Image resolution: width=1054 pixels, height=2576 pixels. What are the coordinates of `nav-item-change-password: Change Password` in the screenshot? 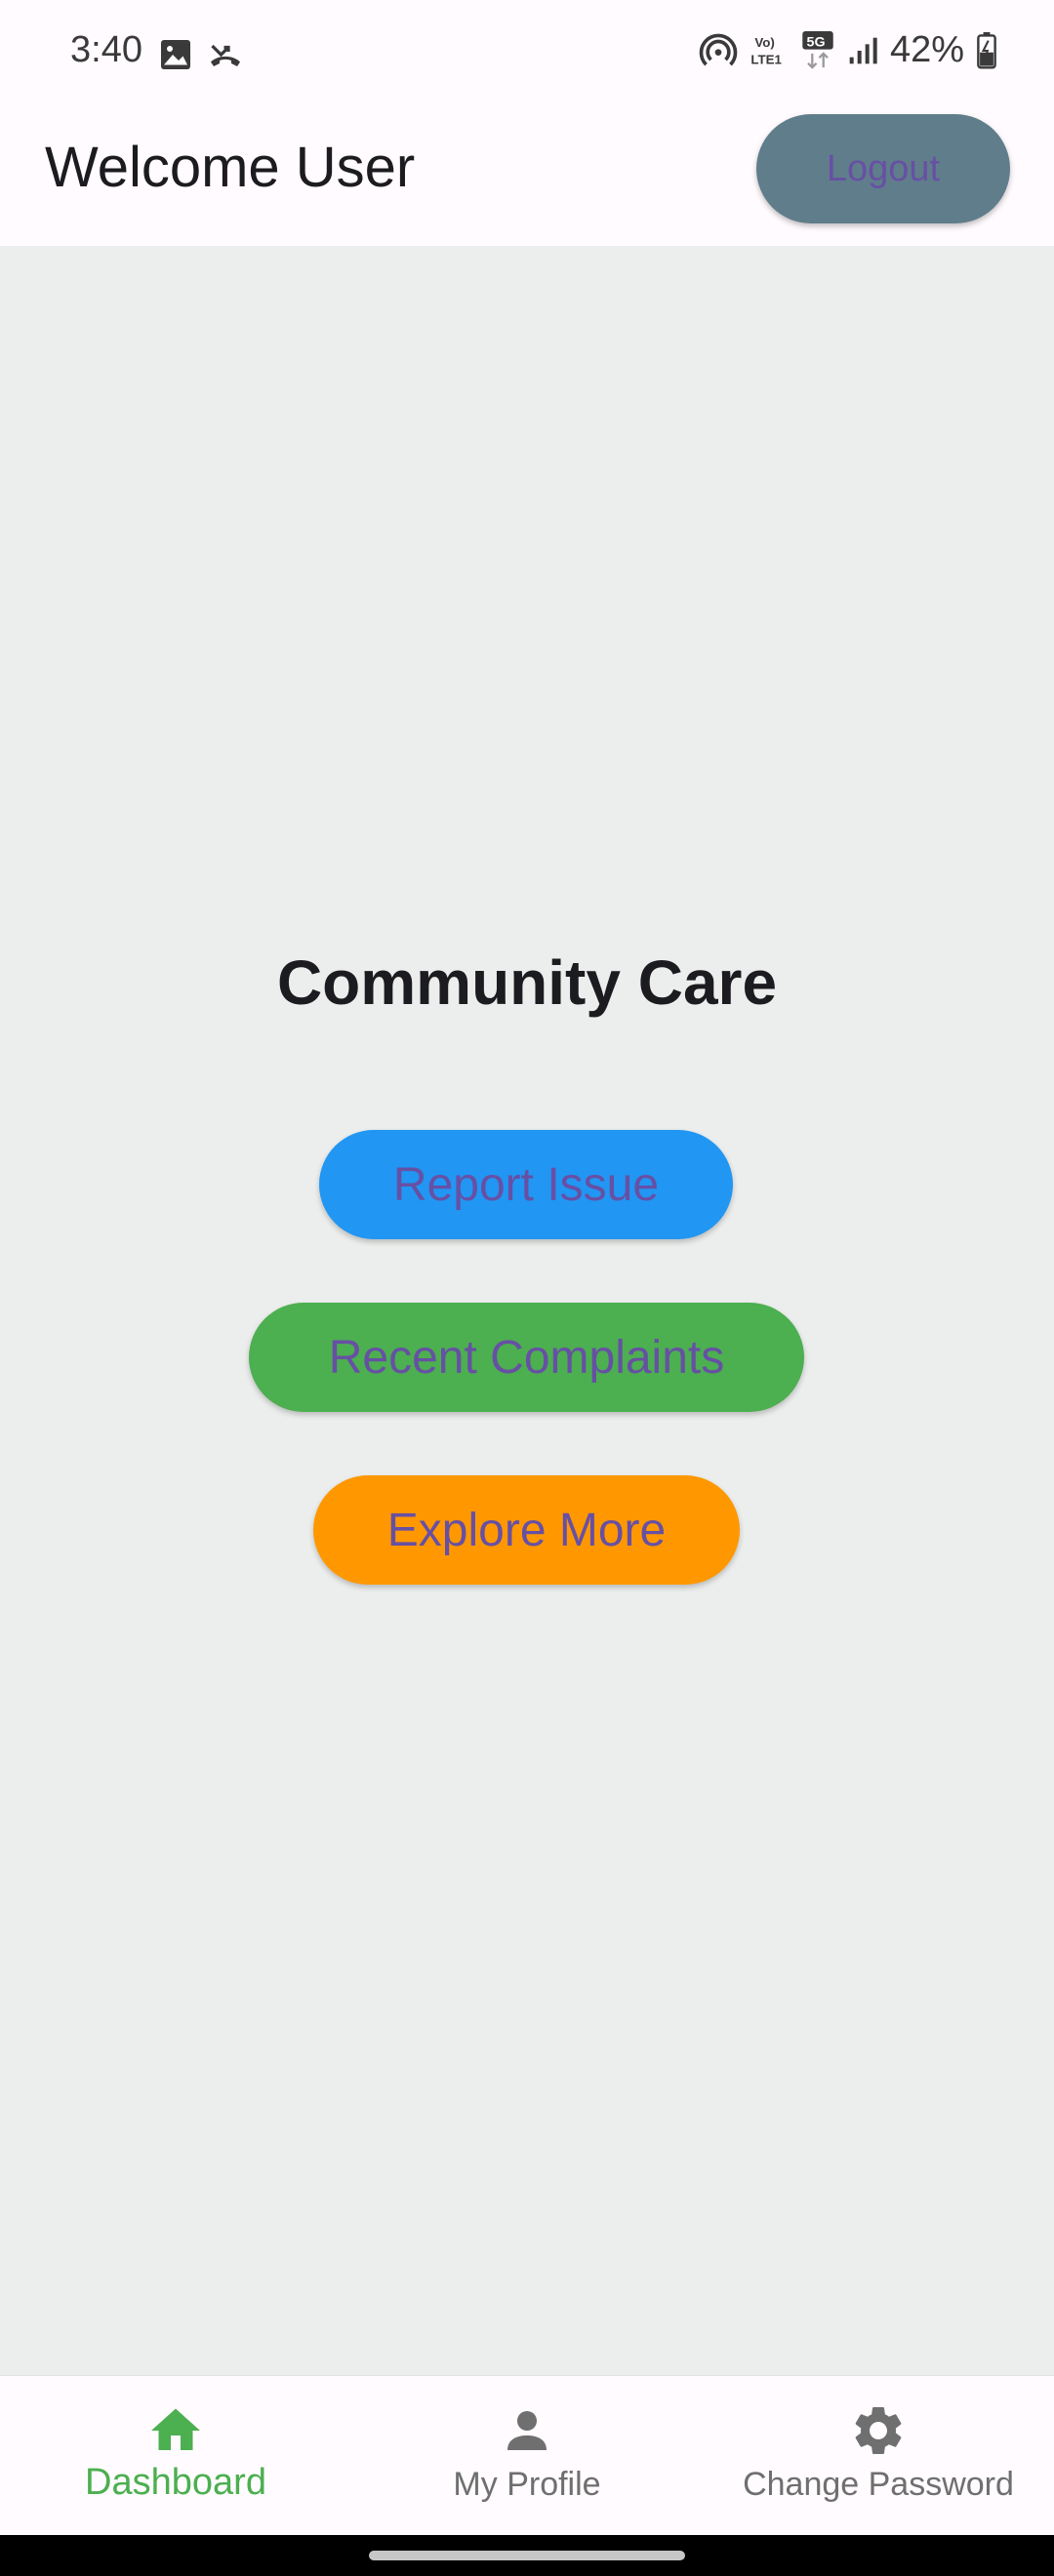 It's located at (878, 2456).